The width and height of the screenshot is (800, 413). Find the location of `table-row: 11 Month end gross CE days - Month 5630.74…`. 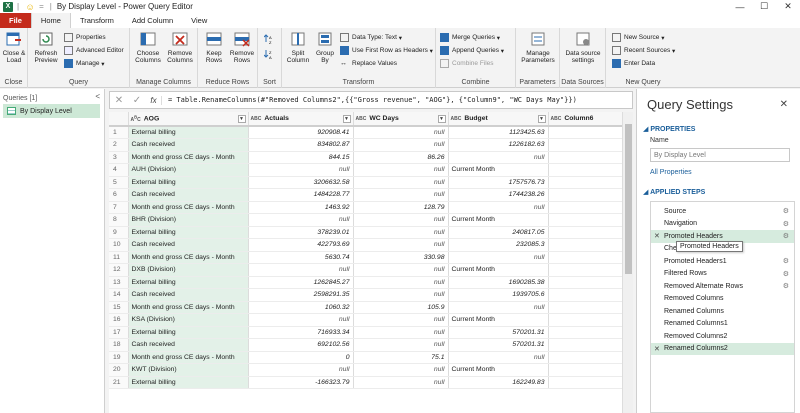

table-row: 11 Month end gross CE days - Month 5630.74… is located at coordinates (366, 257).